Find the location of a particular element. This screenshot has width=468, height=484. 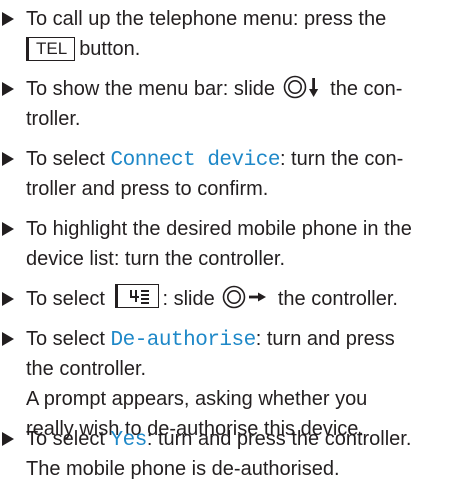

menu-item-connect-device: Connect device is located at coordinates (195, 160).